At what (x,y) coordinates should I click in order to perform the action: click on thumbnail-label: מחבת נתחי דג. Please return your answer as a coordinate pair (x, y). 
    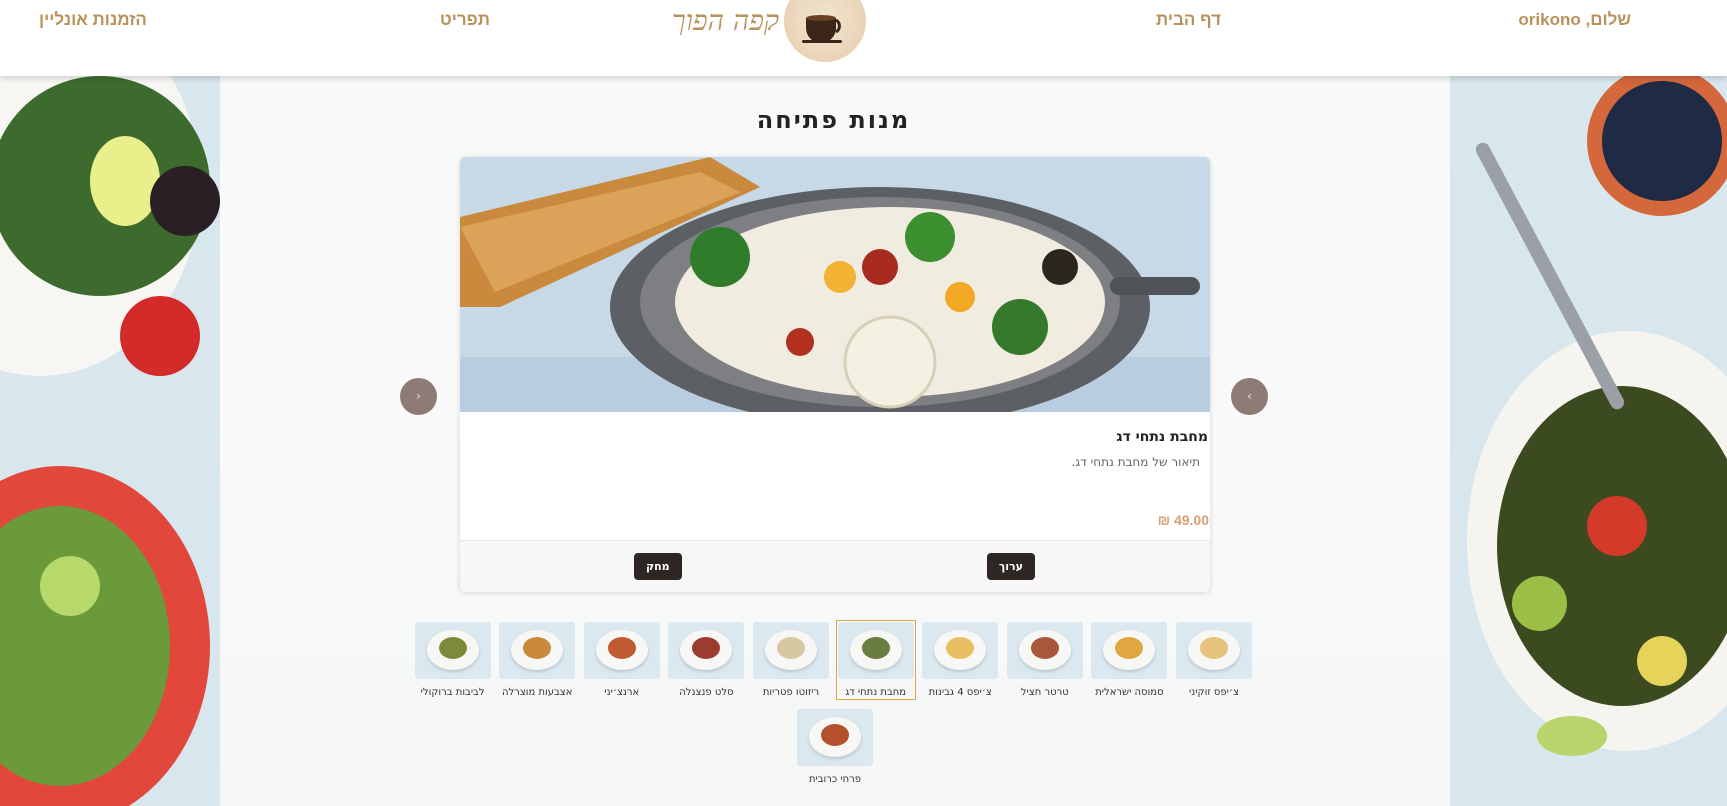
    Looking at the image, I should click on (876, 692).